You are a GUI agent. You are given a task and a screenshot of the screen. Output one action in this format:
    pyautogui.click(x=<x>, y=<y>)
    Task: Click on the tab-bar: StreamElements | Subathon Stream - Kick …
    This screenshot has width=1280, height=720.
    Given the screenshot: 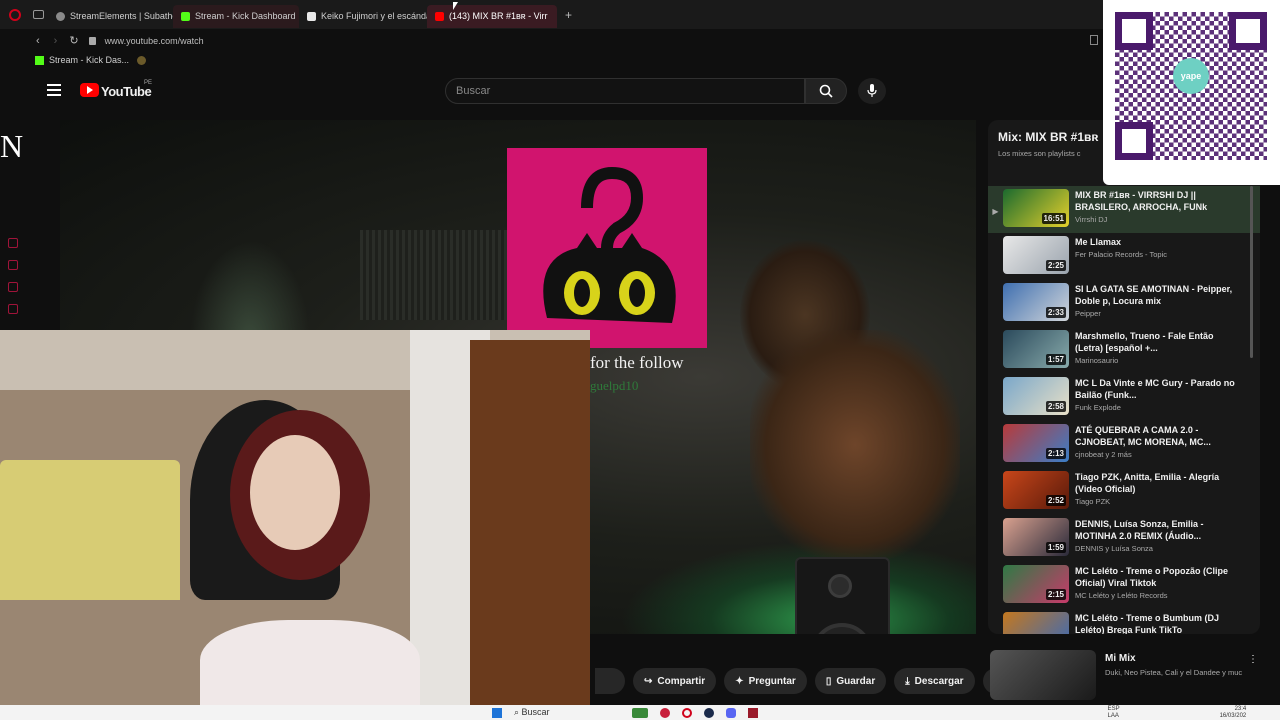 What is the action you would take?
    pyautogui.click(x=640, y=14)
    